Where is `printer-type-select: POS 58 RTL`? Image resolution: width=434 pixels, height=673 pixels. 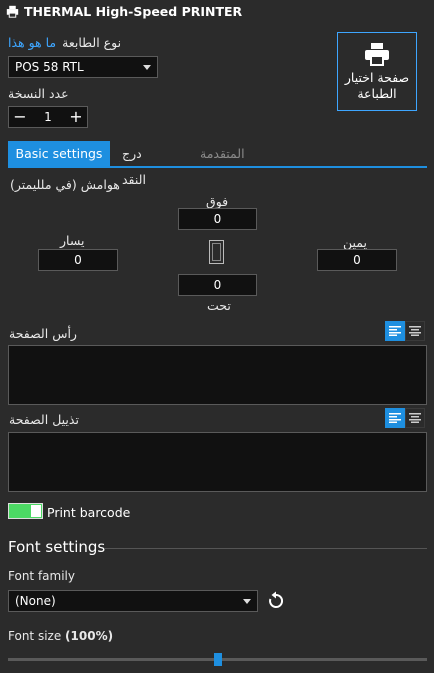 printer-type-select: POS 58 RTL is located at coordinates (83, 67).